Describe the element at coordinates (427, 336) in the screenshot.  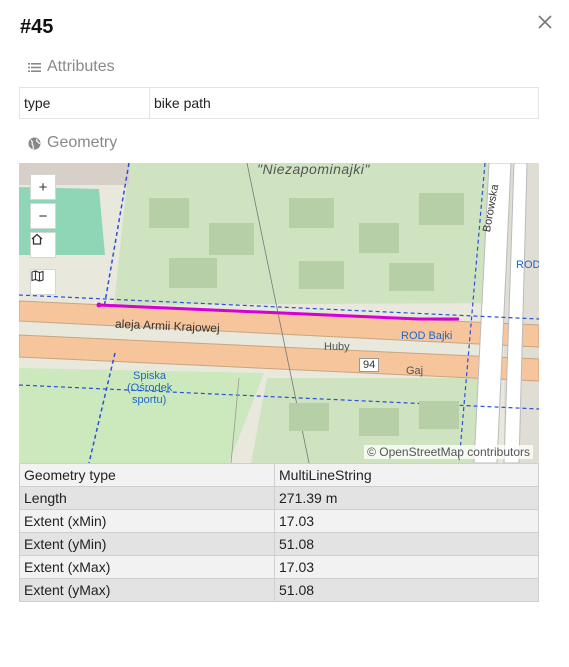
I see `map-label-rod-bajki: ROD Bajki` at that location.